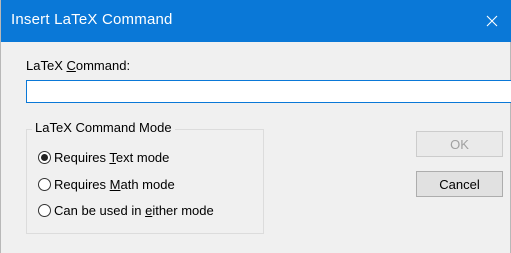  Describe the element at coordinates (459, 184) in the screenshot. I see `cancel-button: Cancel` at that location.